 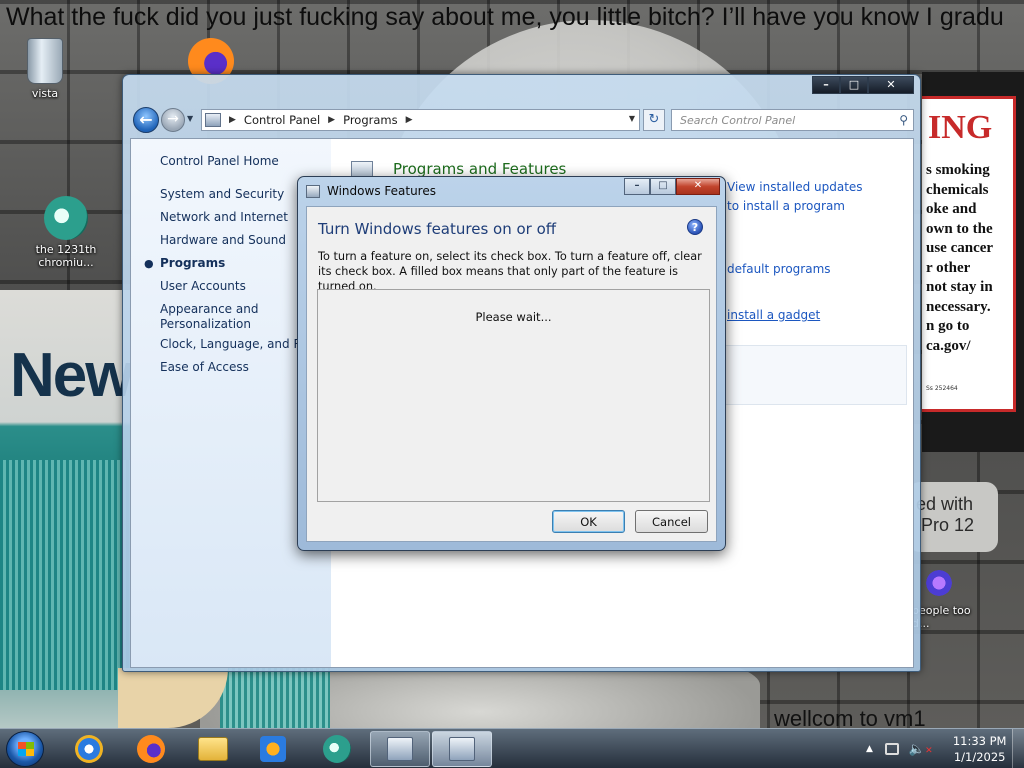 I want to click on nav-appearance-and-personalization: Appearance and Personalization, so click(x=210, y=317).